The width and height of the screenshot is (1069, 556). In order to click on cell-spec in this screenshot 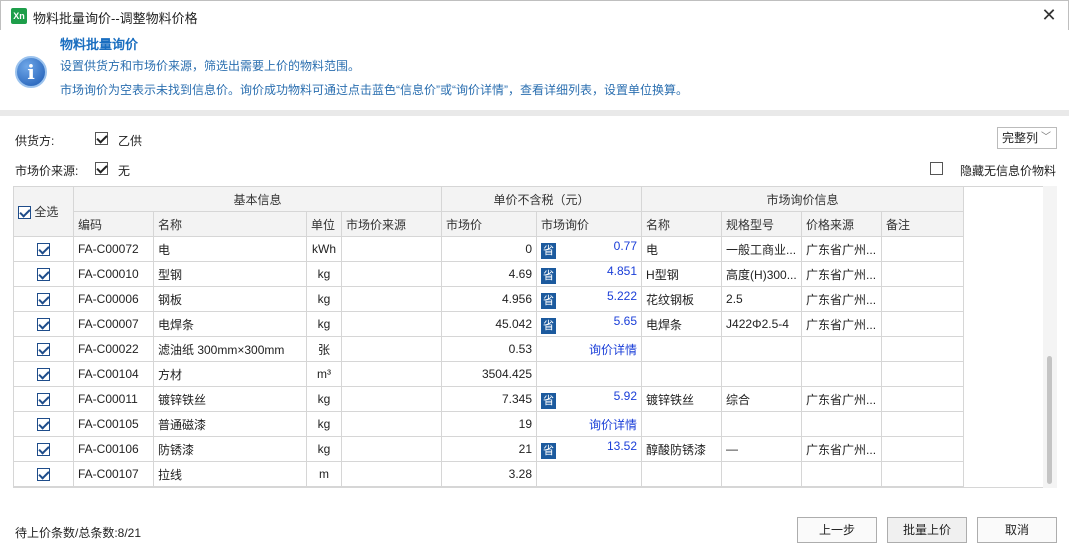, I will do `click(762, 374)`.